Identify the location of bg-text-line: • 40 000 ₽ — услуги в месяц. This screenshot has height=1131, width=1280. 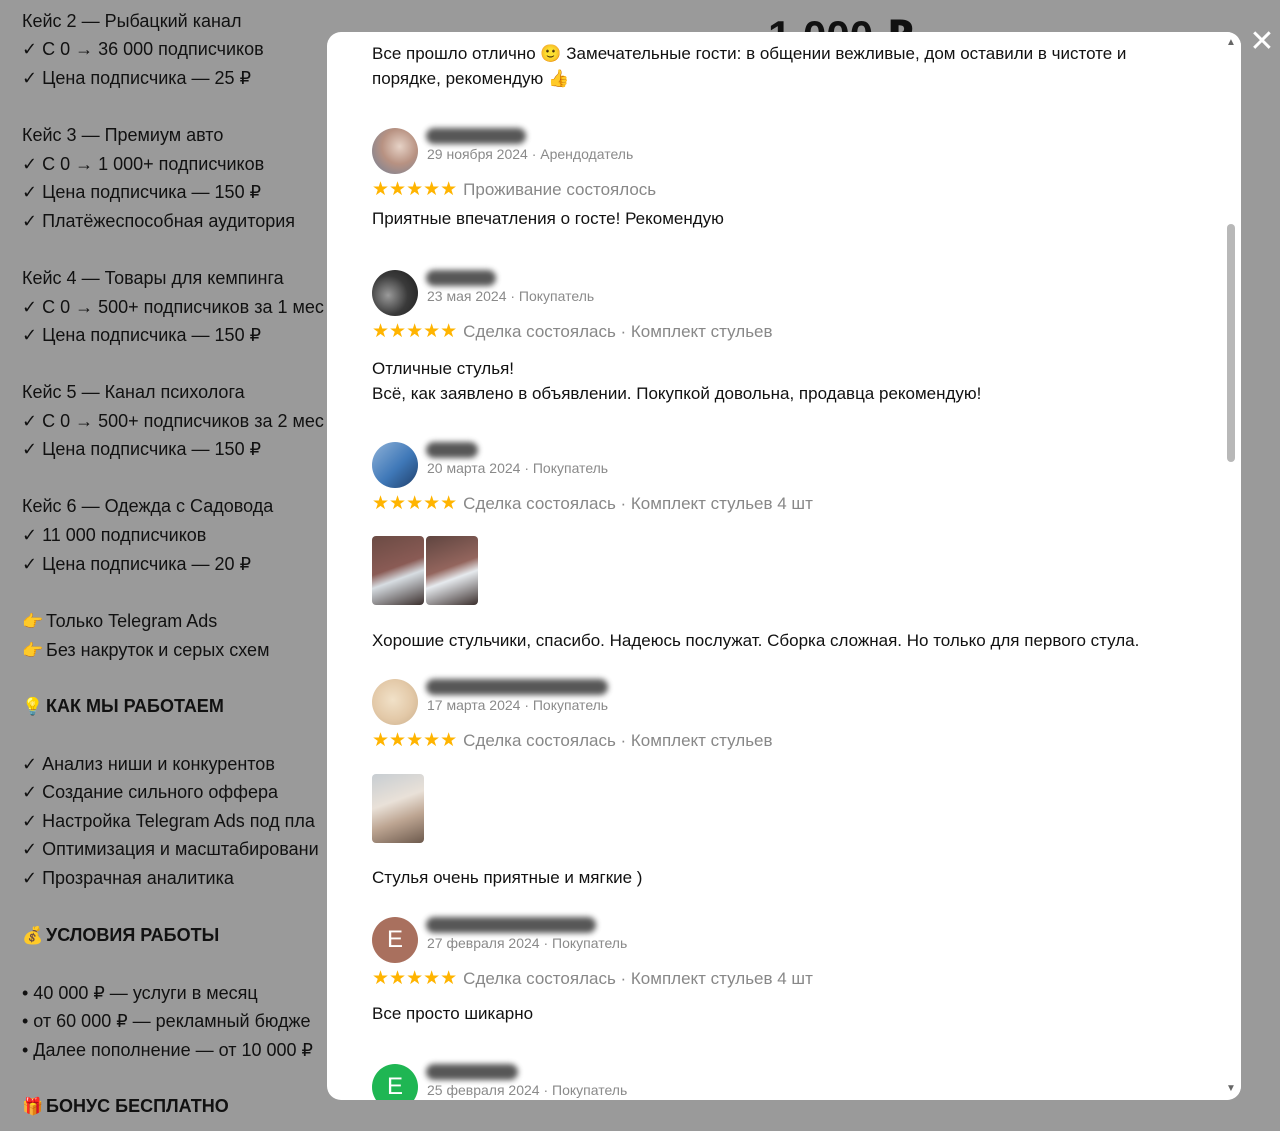
(140, 993).